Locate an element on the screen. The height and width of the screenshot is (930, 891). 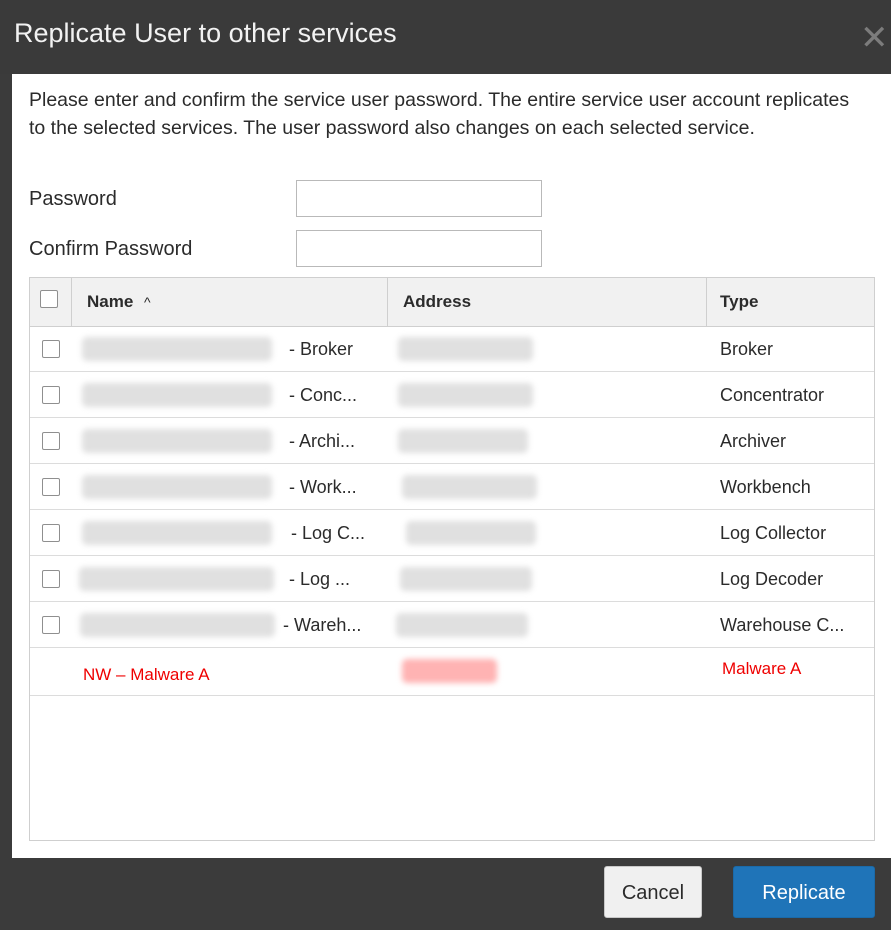
table-row: - Conc... Concentrator is located at coordinates (452, 395).